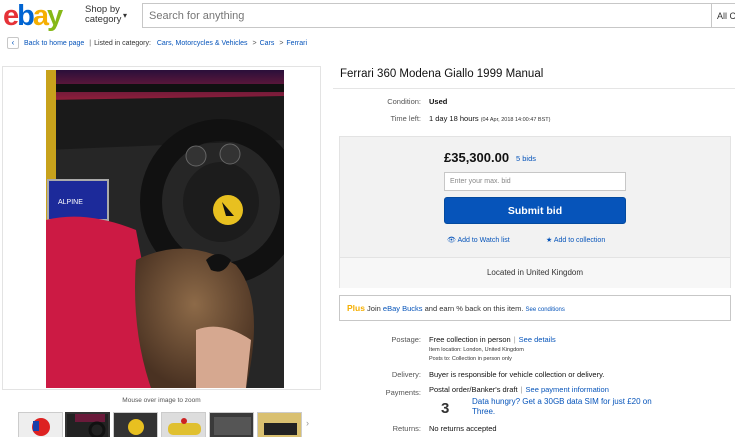  Describe the element at coordinates (723, 15) in the screenshot. I see `category-select: All C` at that location.